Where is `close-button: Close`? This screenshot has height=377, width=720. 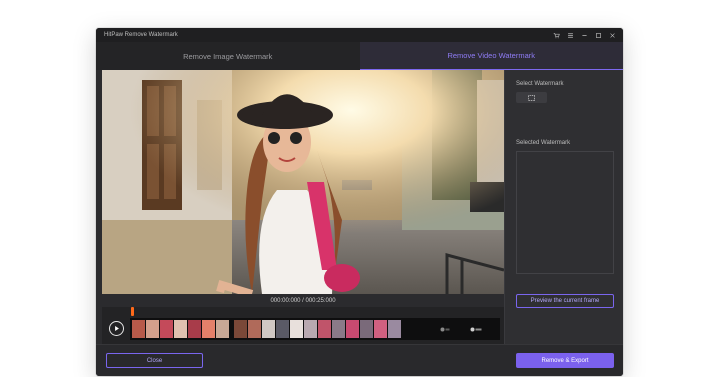
close-button: Close is located at coordinates (154, 360).